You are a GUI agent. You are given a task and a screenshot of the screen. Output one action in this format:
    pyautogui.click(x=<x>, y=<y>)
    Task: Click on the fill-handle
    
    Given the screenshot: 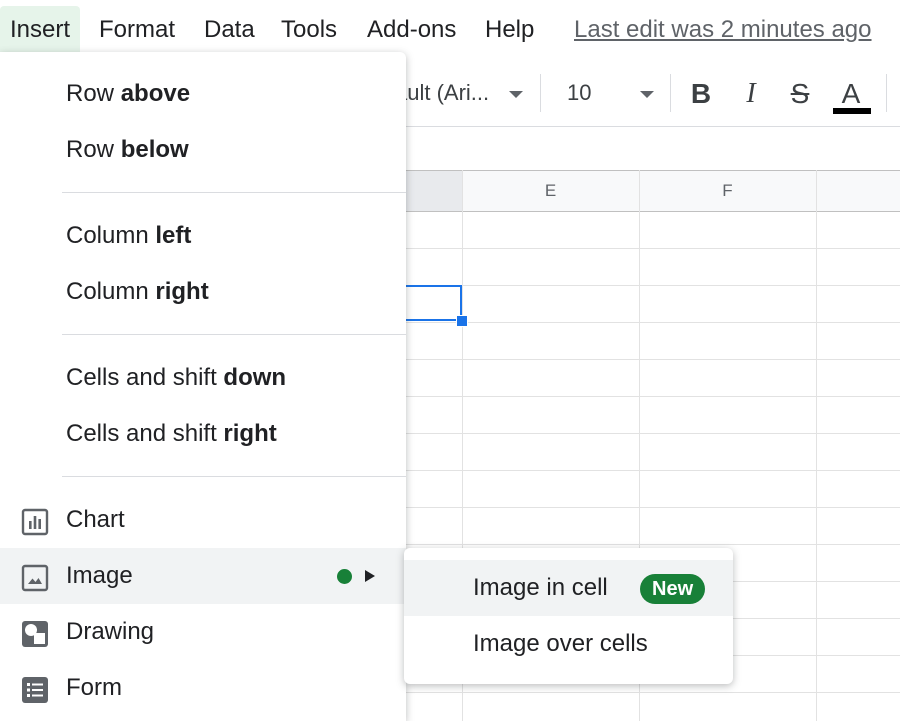 What is the action you would take?
    pyautogui.click(x=462, y=321)
    